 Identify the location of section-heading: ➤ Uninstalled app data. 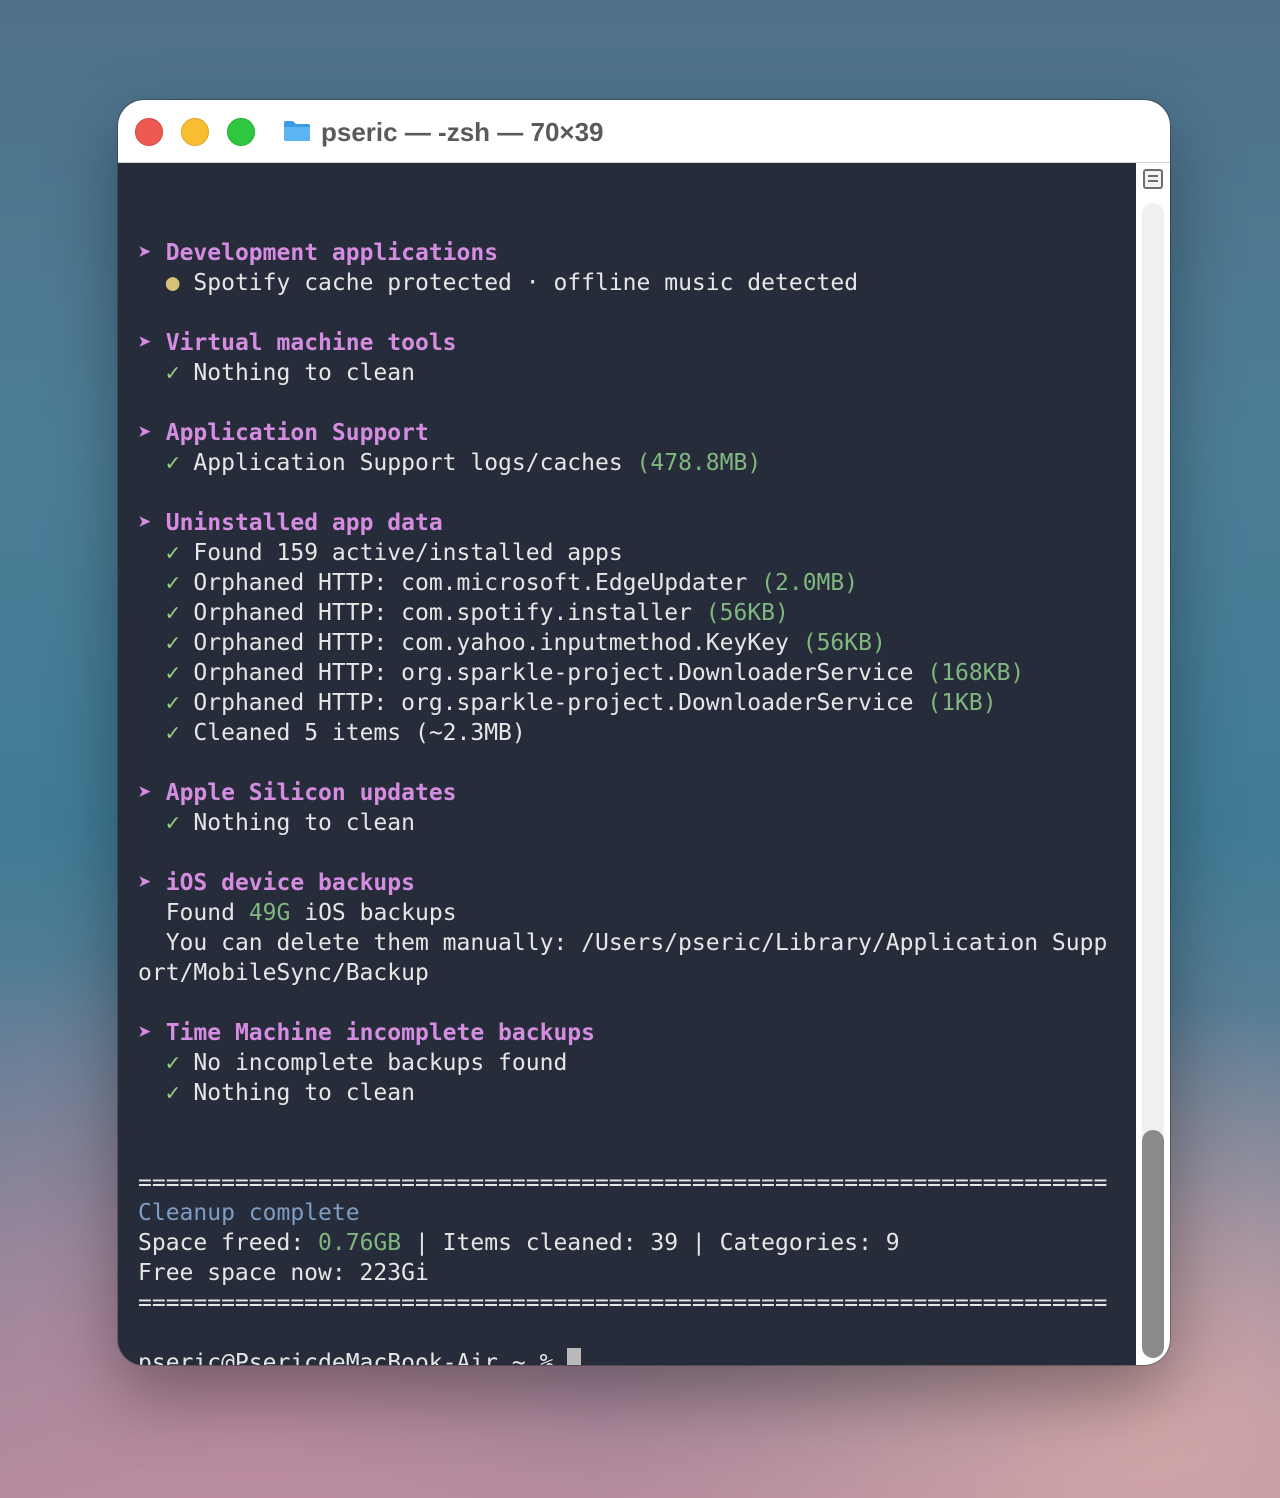
(622, 523).